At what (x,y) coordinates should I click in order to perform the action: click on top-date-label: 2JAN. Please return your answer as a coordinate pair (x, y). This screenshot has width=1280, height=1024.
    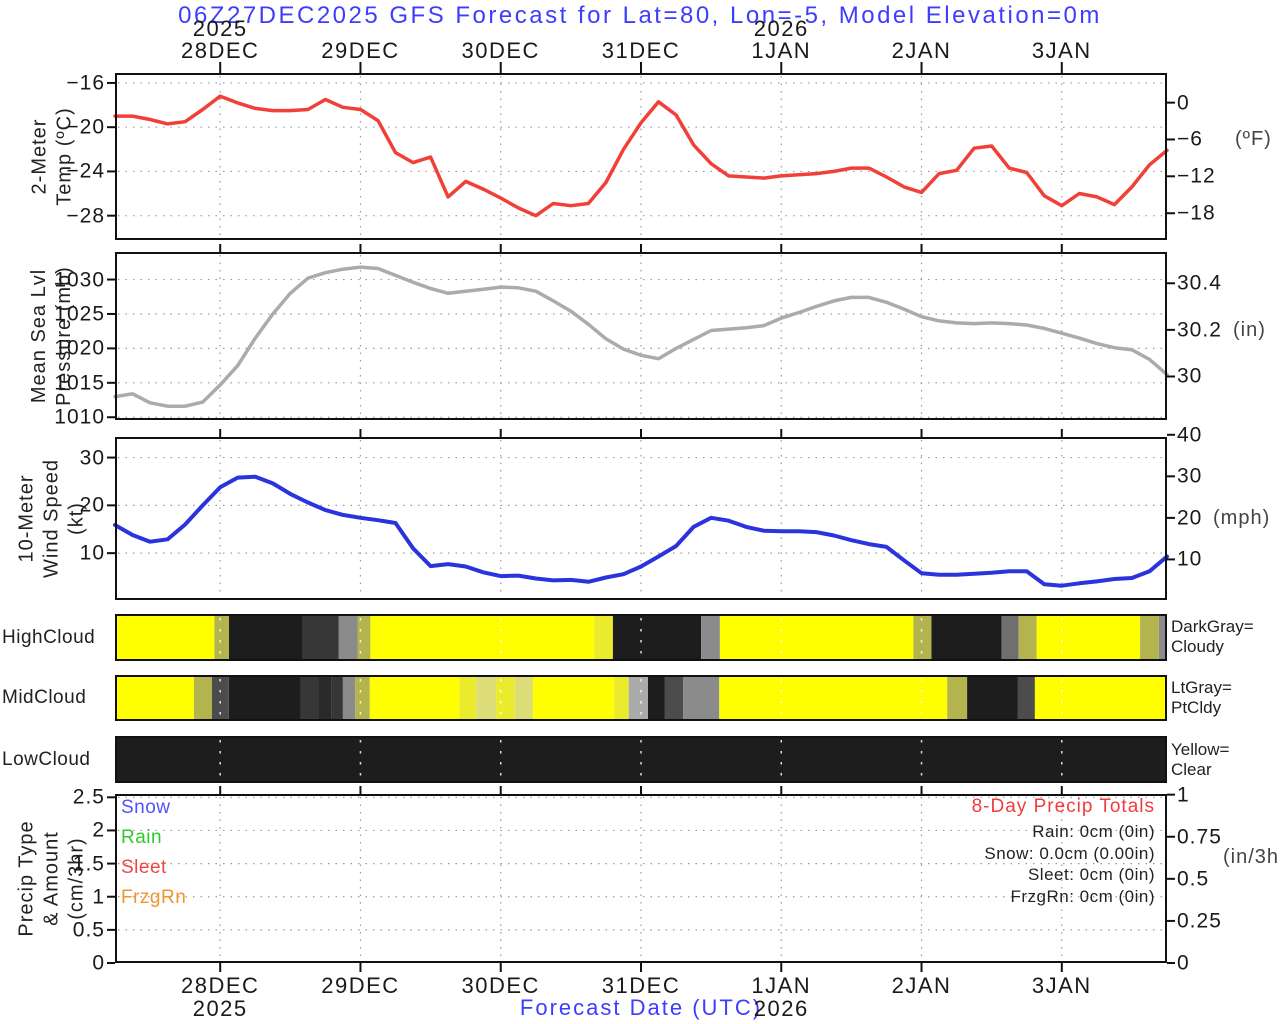
    Looking at the image, I should click on (921, 50).